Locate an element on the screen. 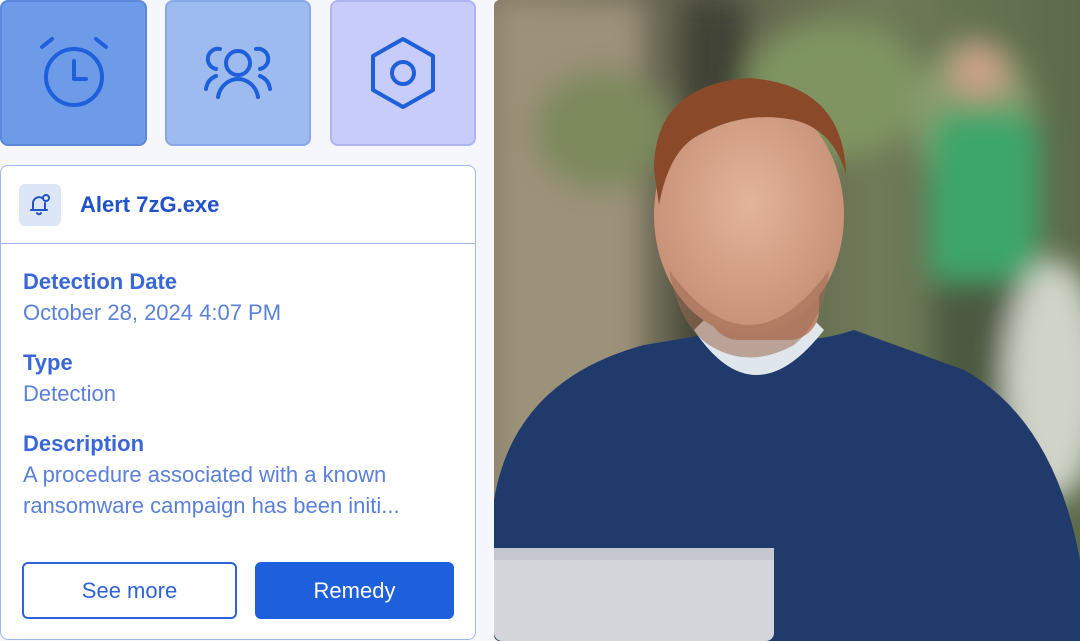 Image resolution: width=1080 pixels, height=641 pixels. alert-icon-box is located at coordinates (40, 204).